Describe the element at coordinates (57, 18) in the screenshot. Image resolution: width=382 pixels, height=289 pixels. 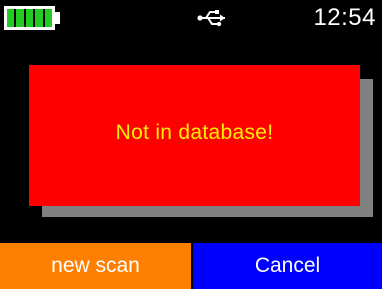
I see `battery-tip` at that location.